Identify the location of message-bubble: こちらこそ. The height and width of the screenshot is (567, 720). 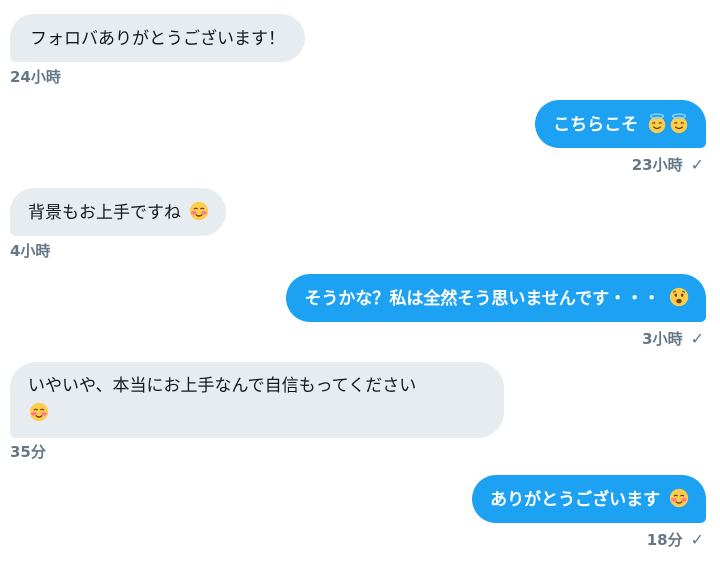
(620, 124).